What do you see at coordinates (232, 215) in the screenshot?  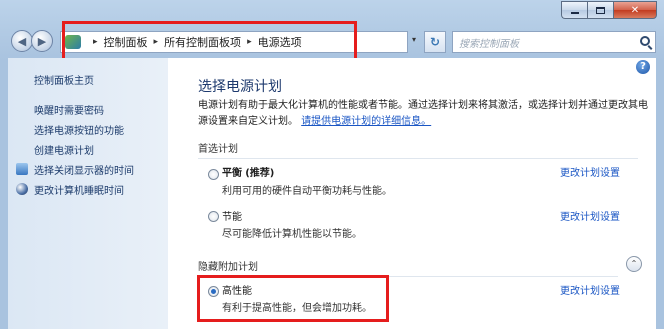 I see `plan-saver-name: 节能` at bounding box center [232, 215].